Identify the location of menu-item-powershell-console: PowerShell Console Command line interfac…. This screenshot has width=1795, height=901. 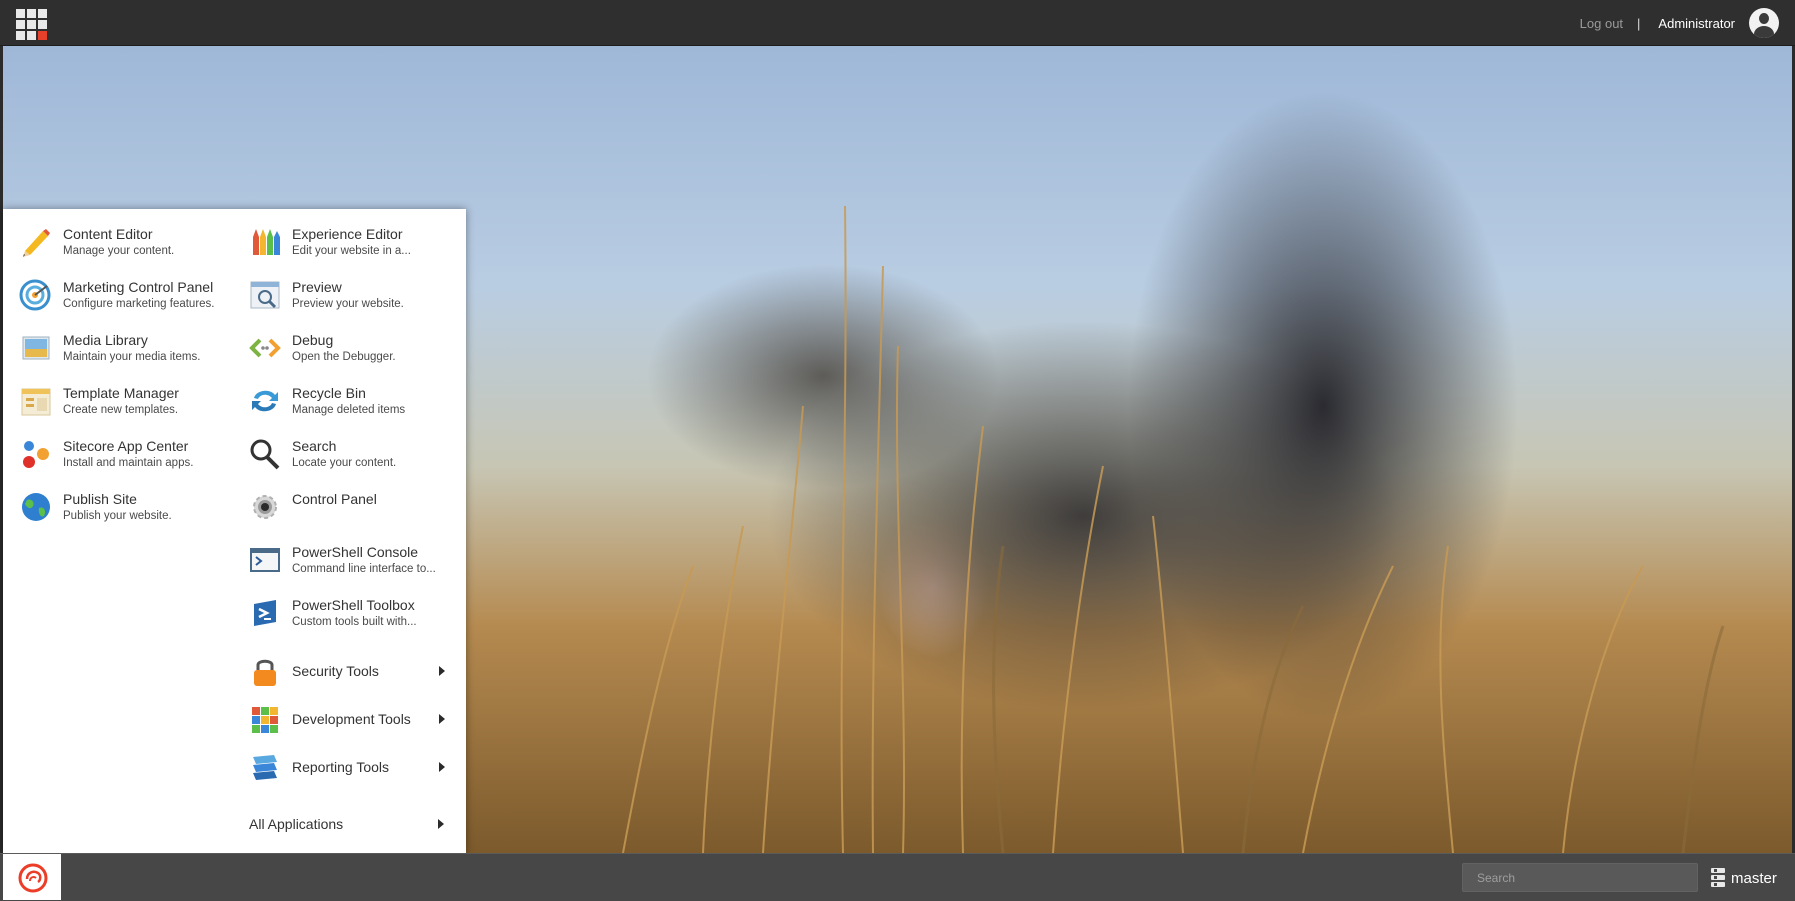
(348, 567).